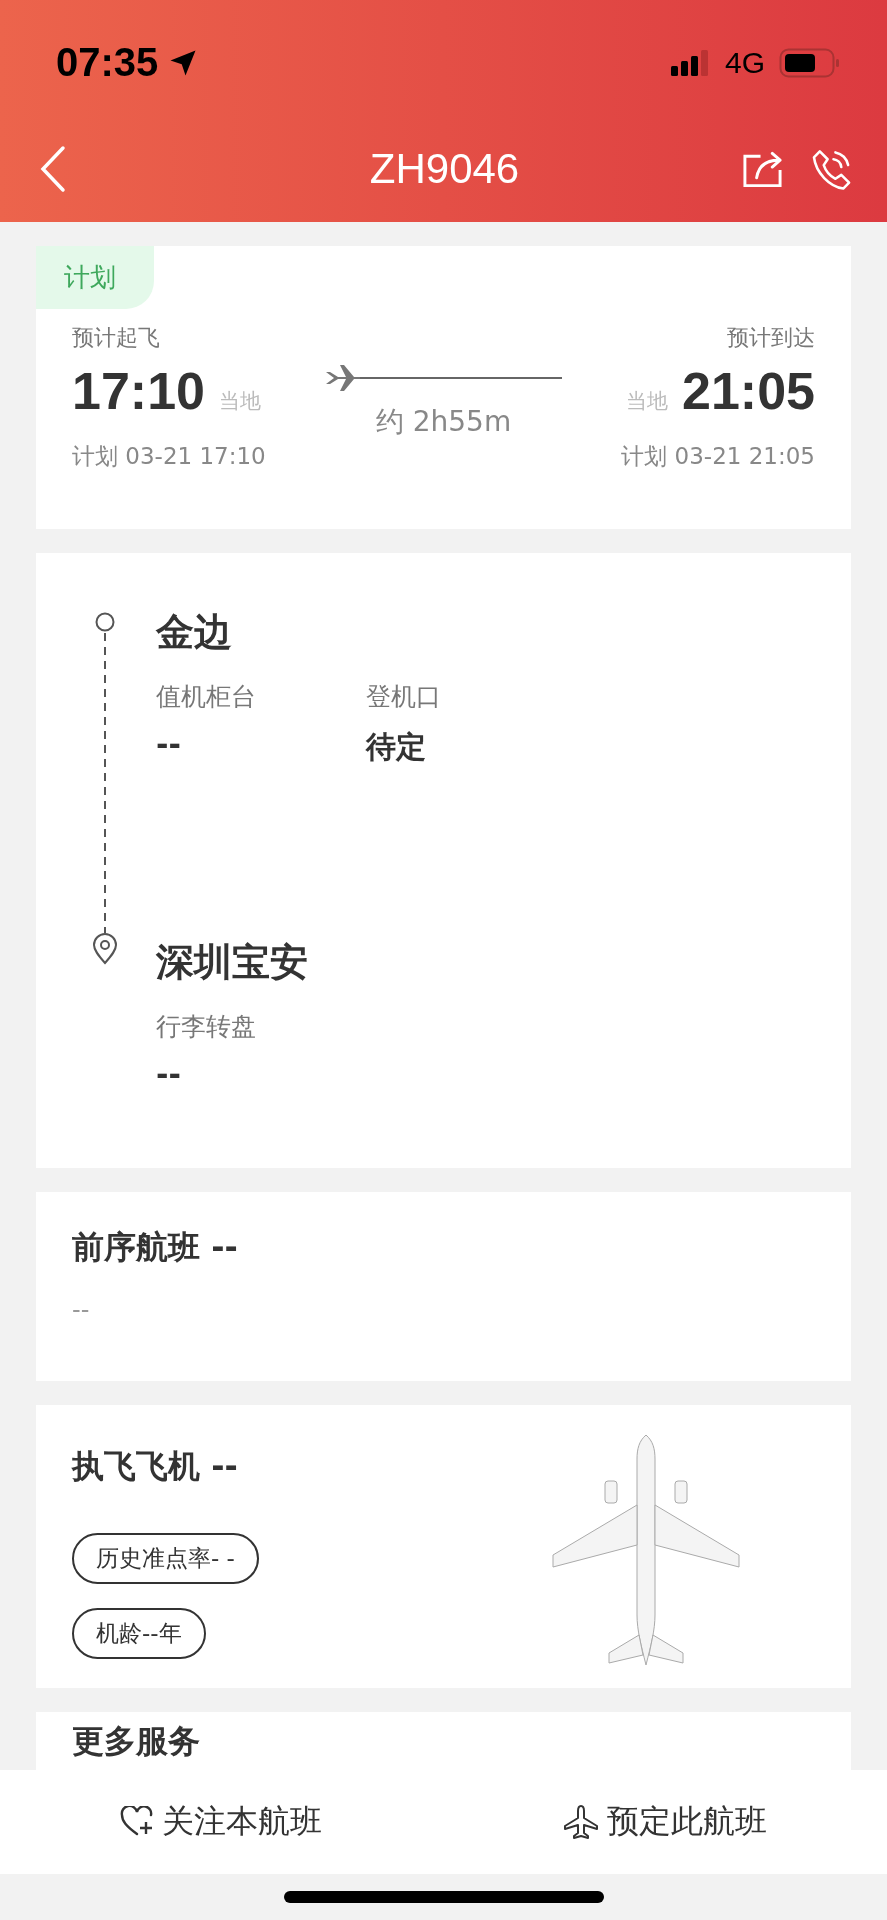 This screenshot has width=887, height=1920. What do you see at coordinates (155, 1466) in the screenshot?
I see `section-title: 执飞飞机 --` at bounding box center [155, 1466].